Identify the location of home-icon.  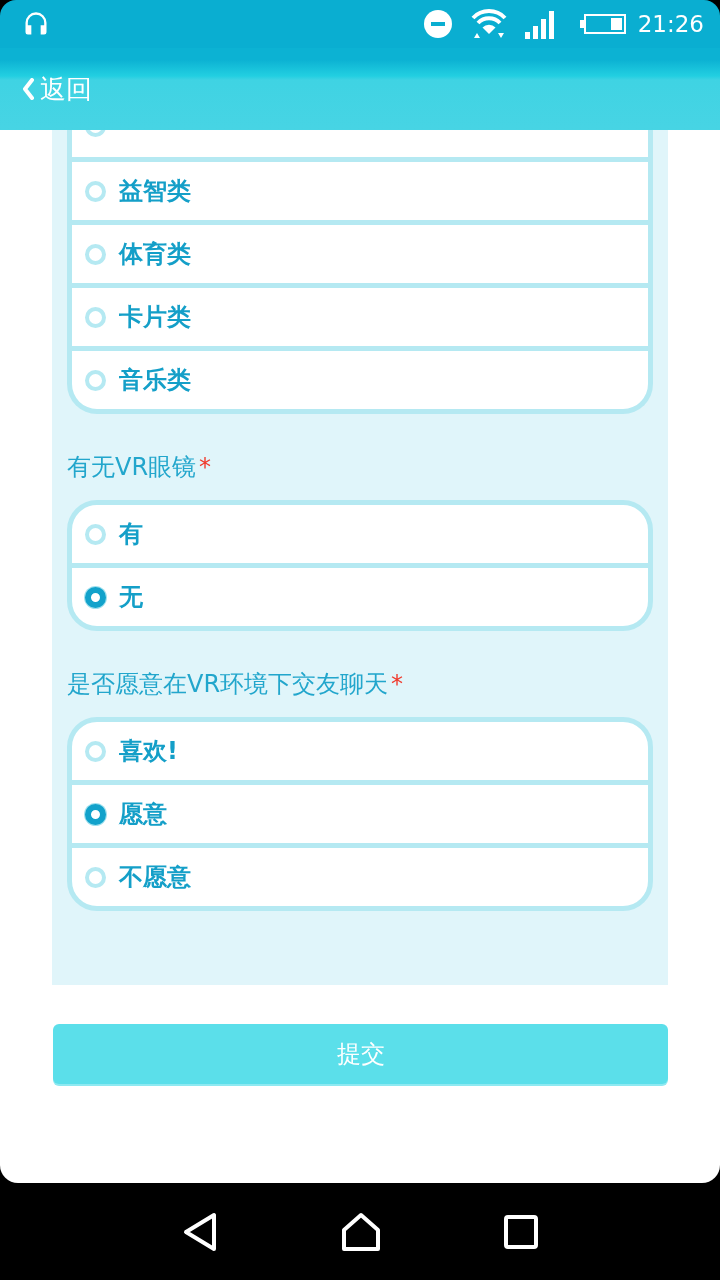
(361, 1231).